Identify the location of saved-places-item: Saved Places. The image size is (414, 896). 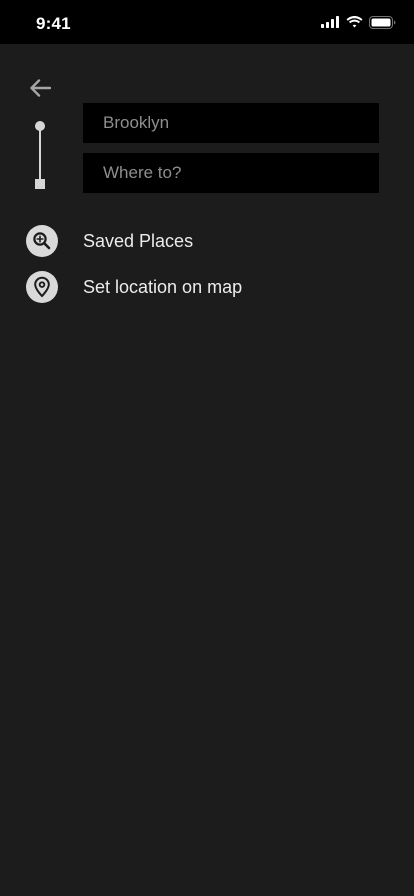
(206, 241).